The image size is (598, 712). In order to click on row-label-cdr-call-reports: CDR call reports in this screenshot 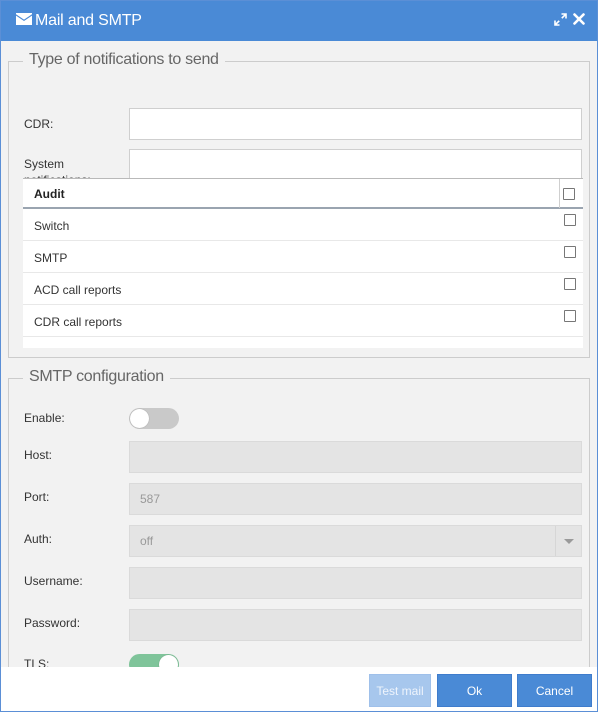, I will do `click(78, 322)`.